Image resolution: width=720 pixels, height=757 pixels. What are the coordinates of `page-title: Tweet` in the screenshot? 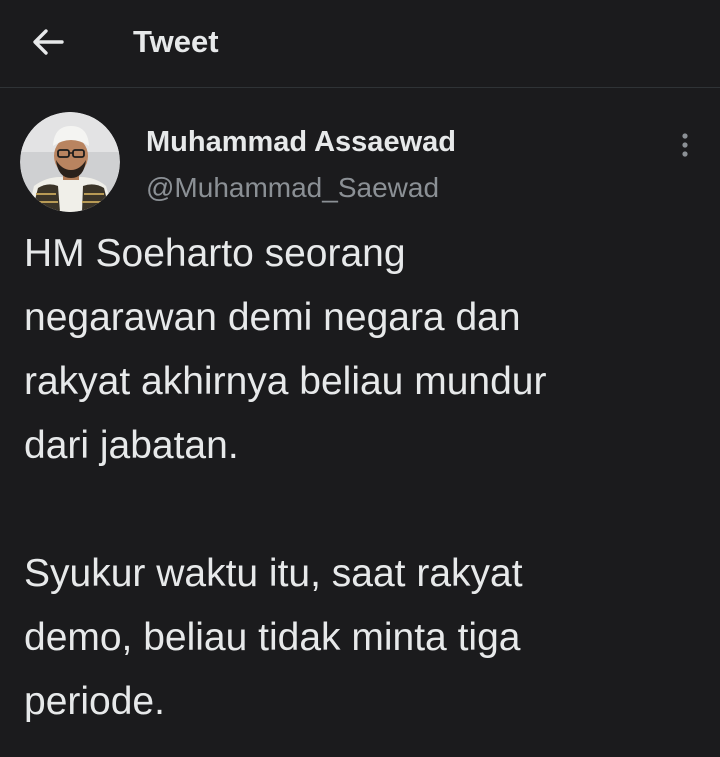 It's located at (176, 41).